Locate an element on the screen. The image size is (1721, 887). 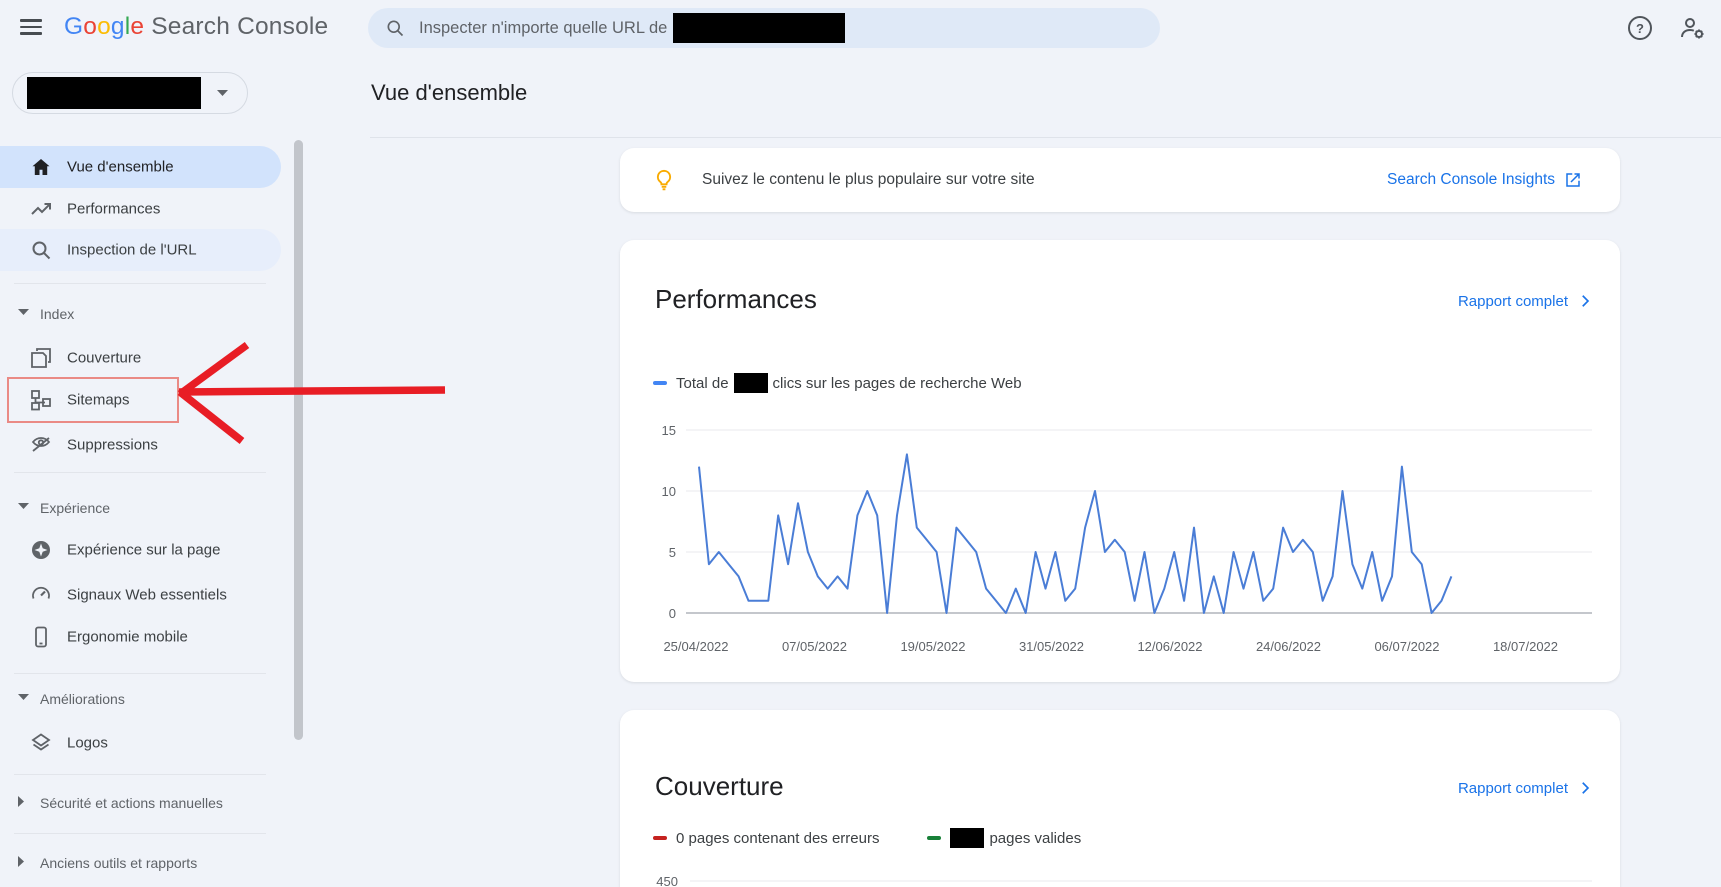
redacted-property-name is located at coordinates (114, 93).